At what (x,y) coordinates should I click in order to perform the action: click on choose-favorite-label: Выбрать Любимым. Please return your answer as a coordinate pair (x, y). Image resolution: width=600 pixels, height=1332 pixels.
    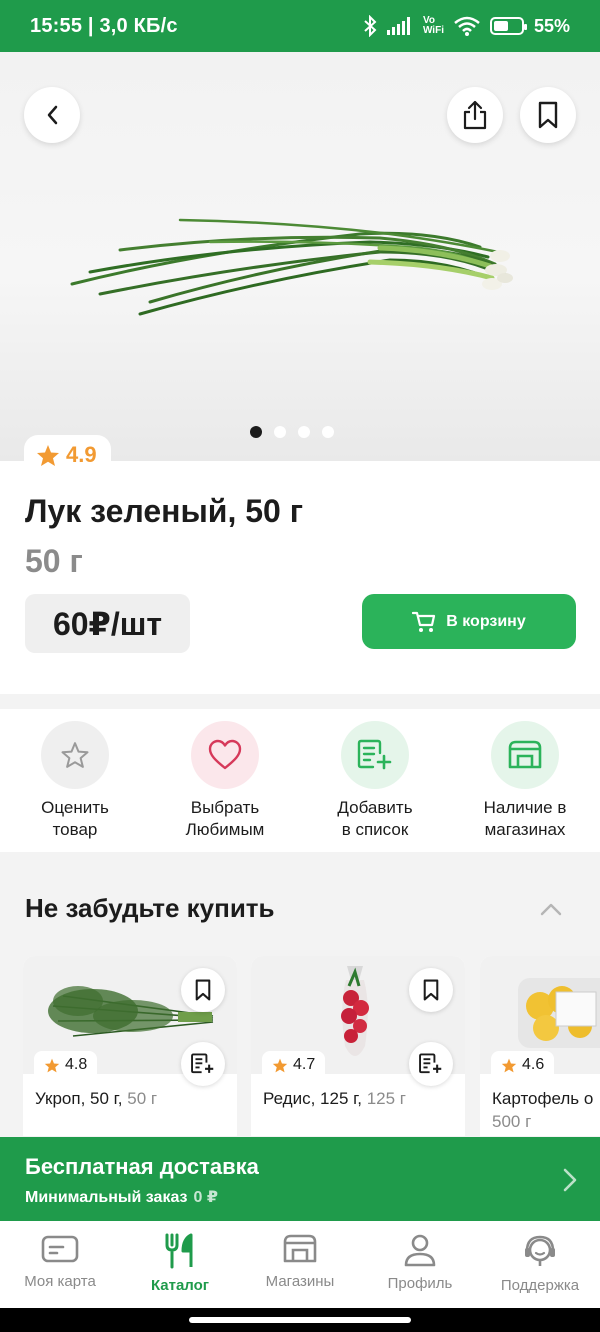
    Looking at the image, I should click on (225, 818).